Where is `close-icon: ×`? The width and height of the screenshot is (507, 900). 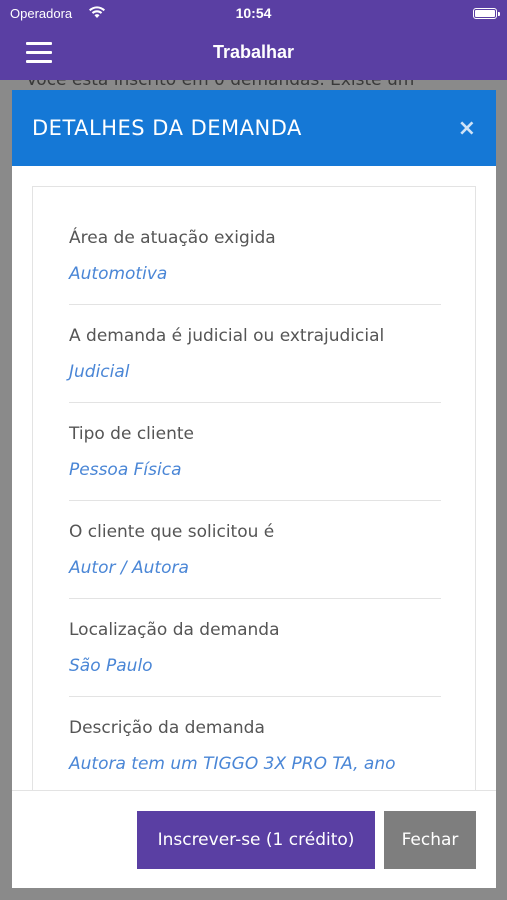
close-icon: × is located at coordinates (467, 129).